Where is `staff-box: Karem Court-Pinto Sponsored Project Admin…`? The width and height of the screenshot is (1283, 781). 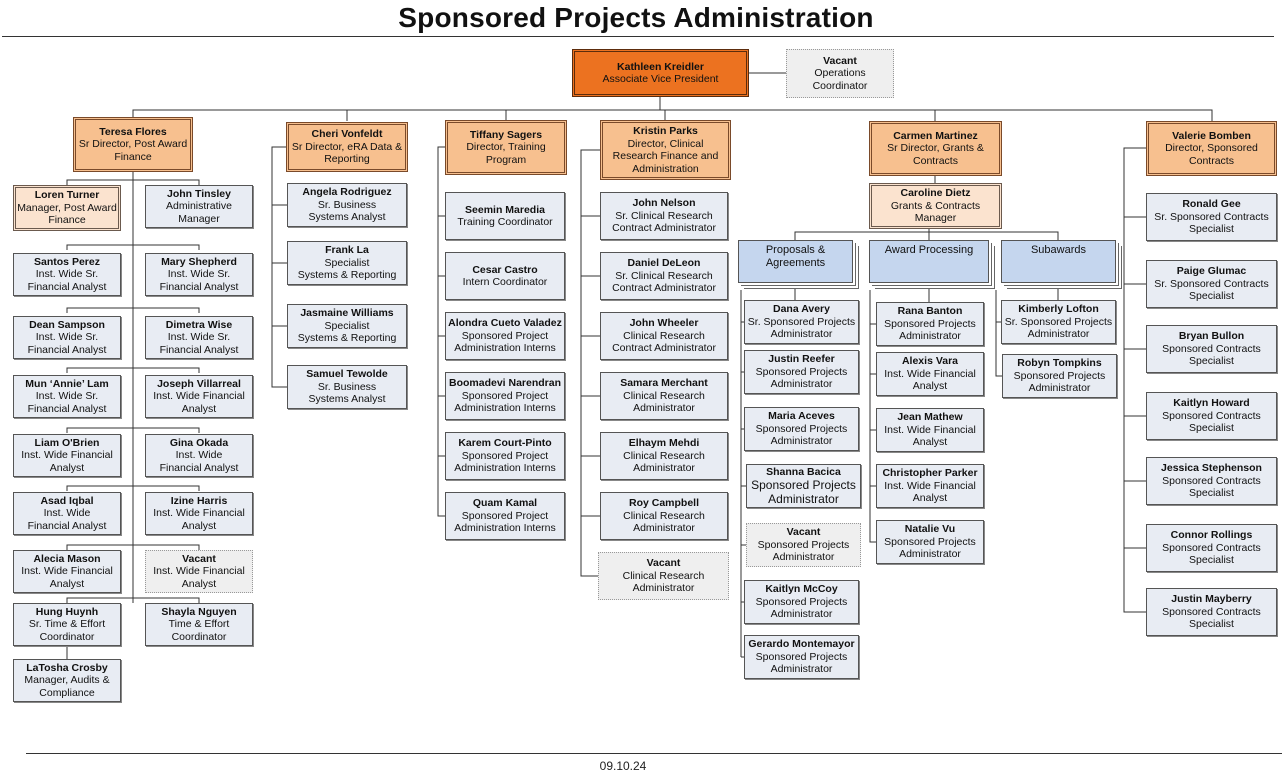 staff-box: Karem Court-Pinto Sponsored Project Admin… is located at coordinates (505, 456).